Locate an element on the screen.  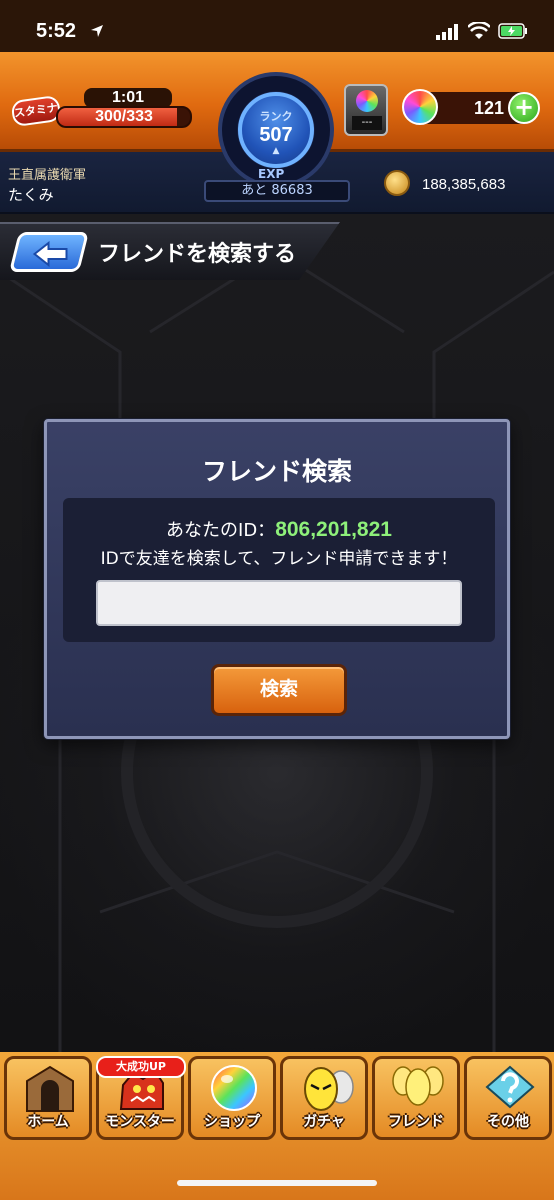
friend-id-input is located at coordinates (279, 603).